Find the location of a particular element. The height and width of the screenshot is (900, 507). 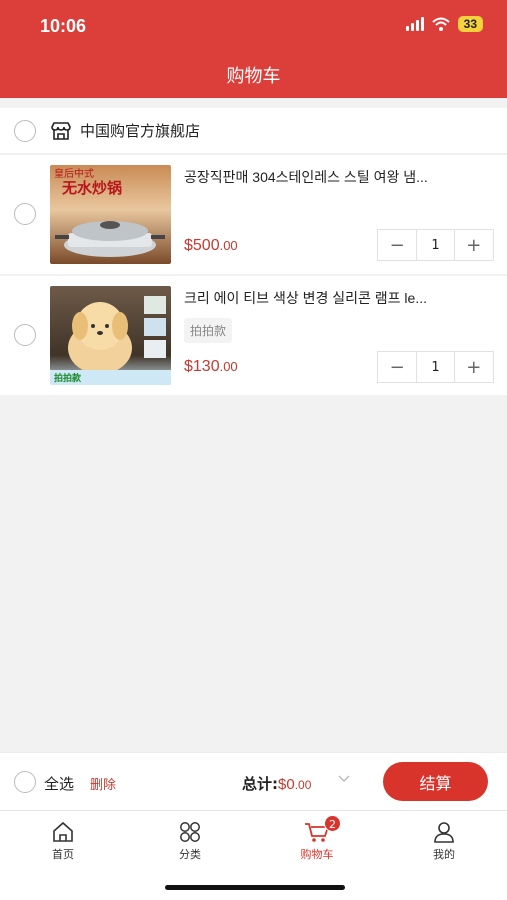

home-indicator is located at coordinates (255, 887).